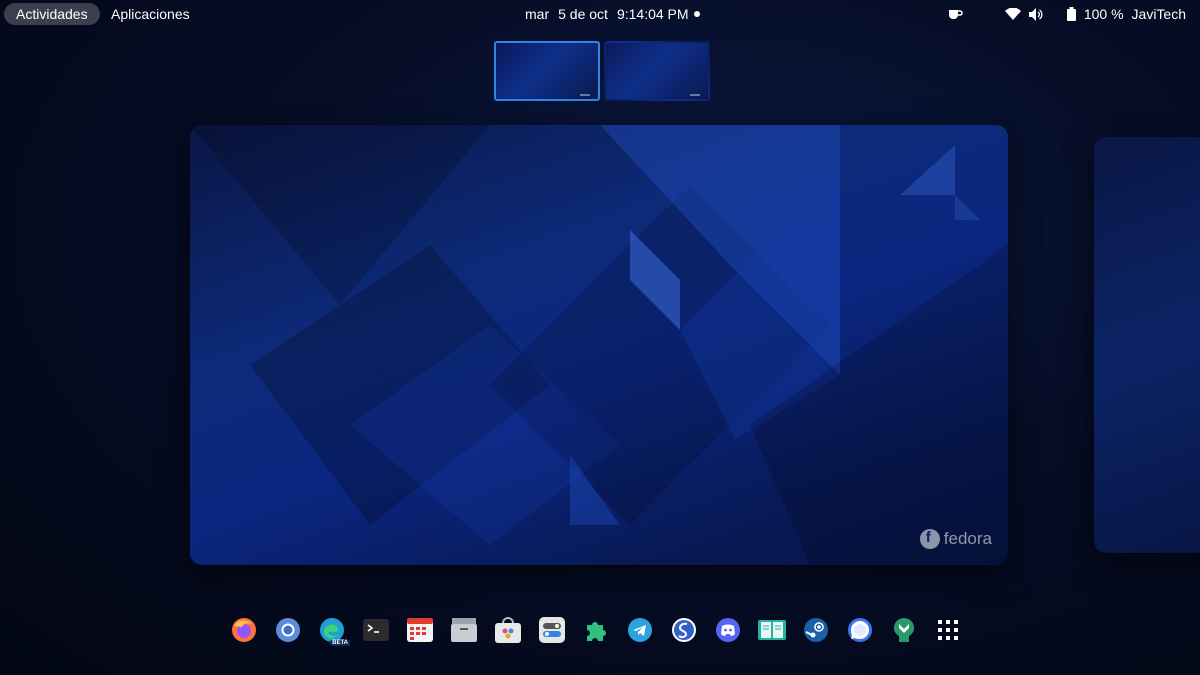 Image resolution: width=1200 pixels, height=675 pixels. I want to click on dash-terminal, so click(376, 630).